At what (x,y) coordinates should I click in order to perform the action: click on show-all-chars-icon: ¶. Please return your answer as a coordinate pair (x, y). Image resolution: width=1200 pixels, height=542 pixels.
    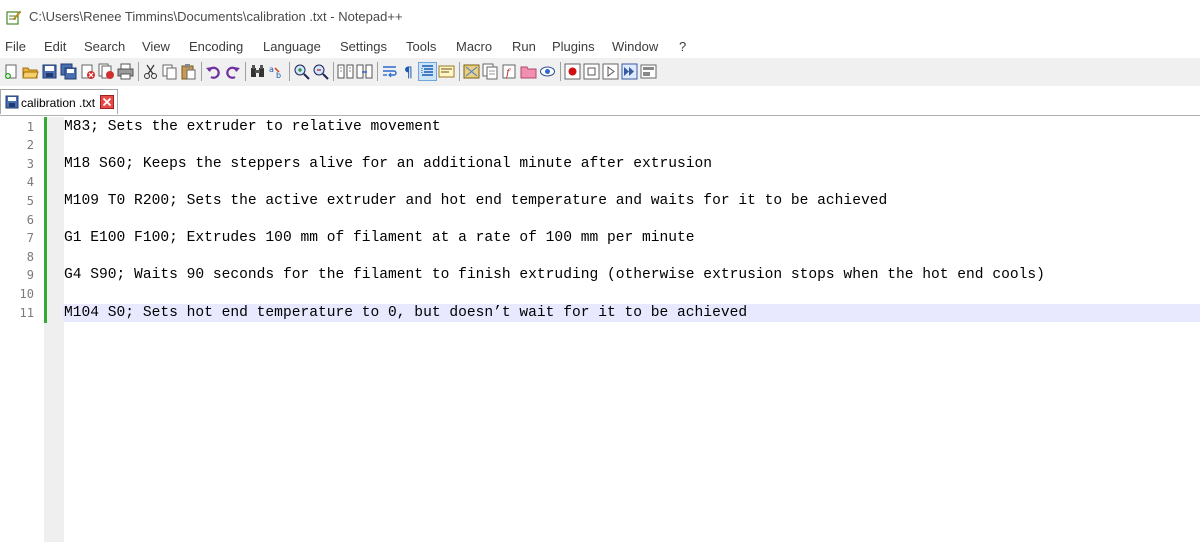
    Looking at the image, I should click on (408, 71).